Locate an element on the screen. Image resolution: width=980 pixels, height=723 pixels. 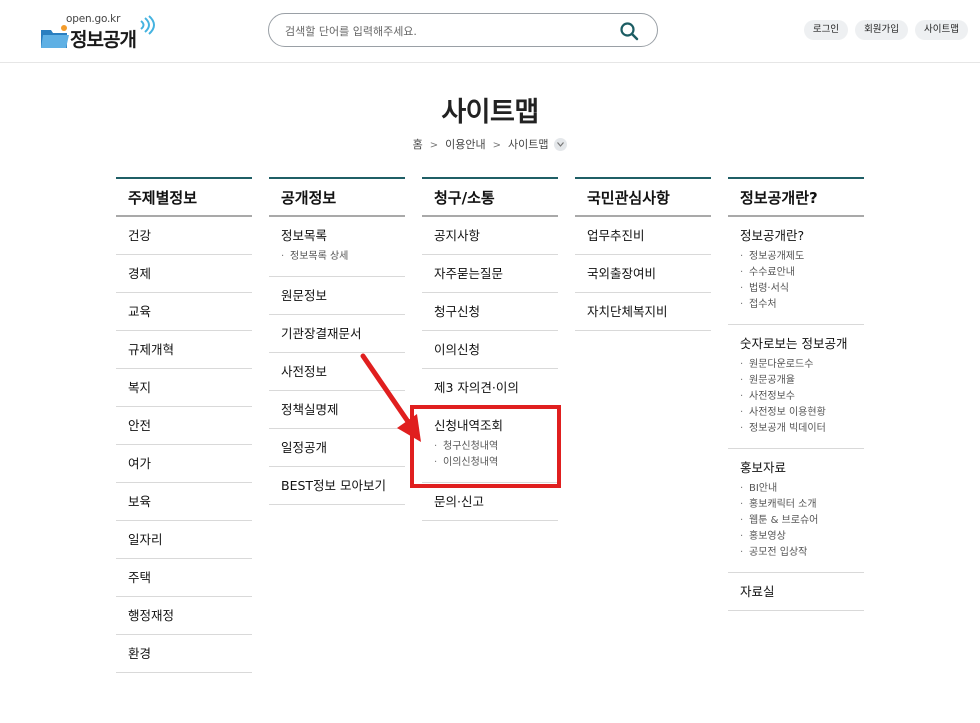
sitemap-item: 정보공개란? 정보공개제도 수수료안내 법령·서식 접수처 is located at coordinates (796, 271).